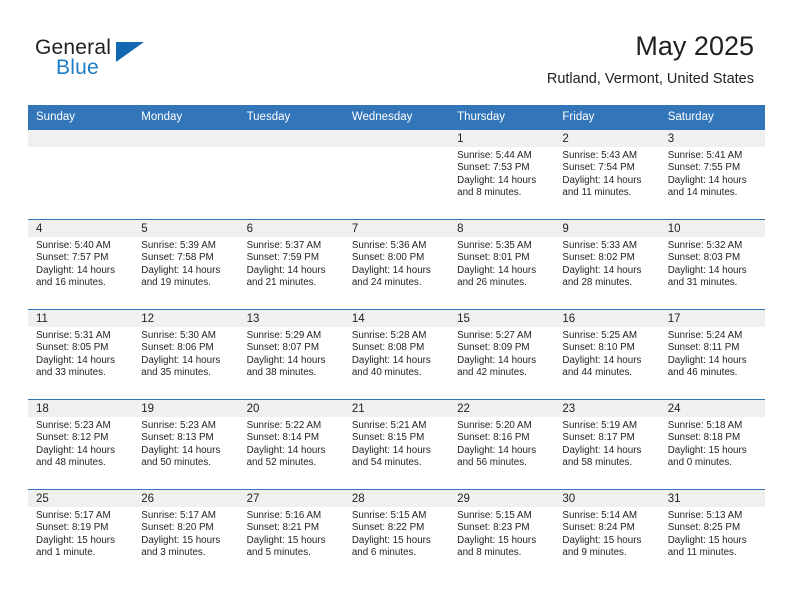 The image size is (792, 612). What do you see at coordinates (389, 245) in the screenshot?
I see `sunrise-time: Sunrise: 5:36 AM` at bounding box center [389, 245].